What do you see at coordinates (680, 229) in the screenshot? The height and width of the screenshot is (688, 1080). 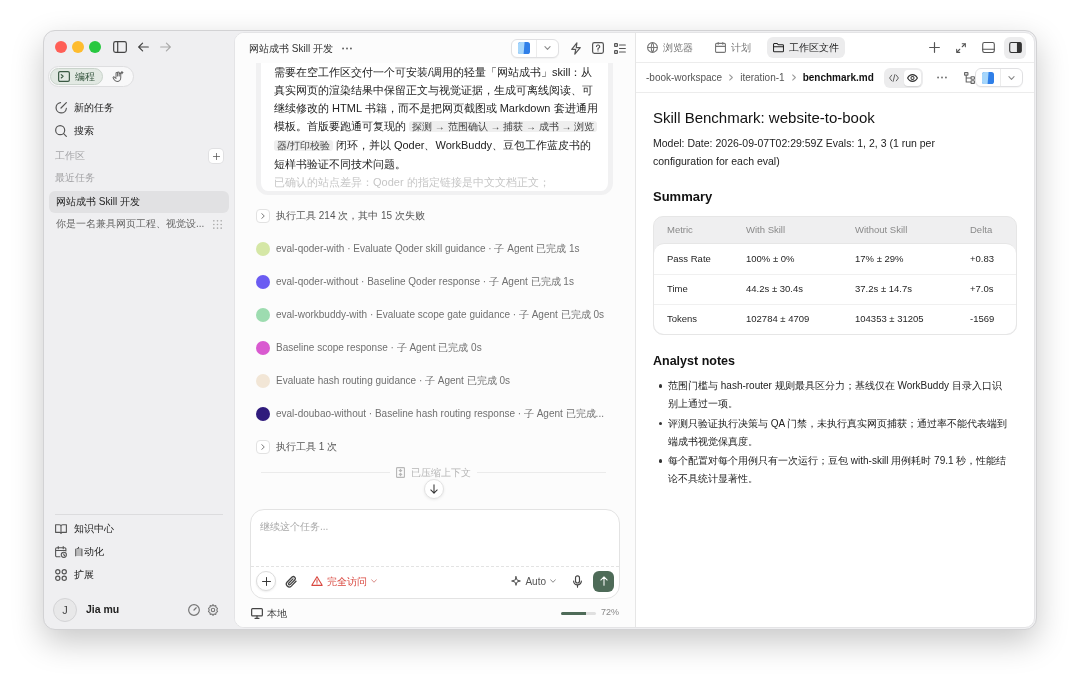 I see `column-header: Metric` at bounding box center [680, 229].